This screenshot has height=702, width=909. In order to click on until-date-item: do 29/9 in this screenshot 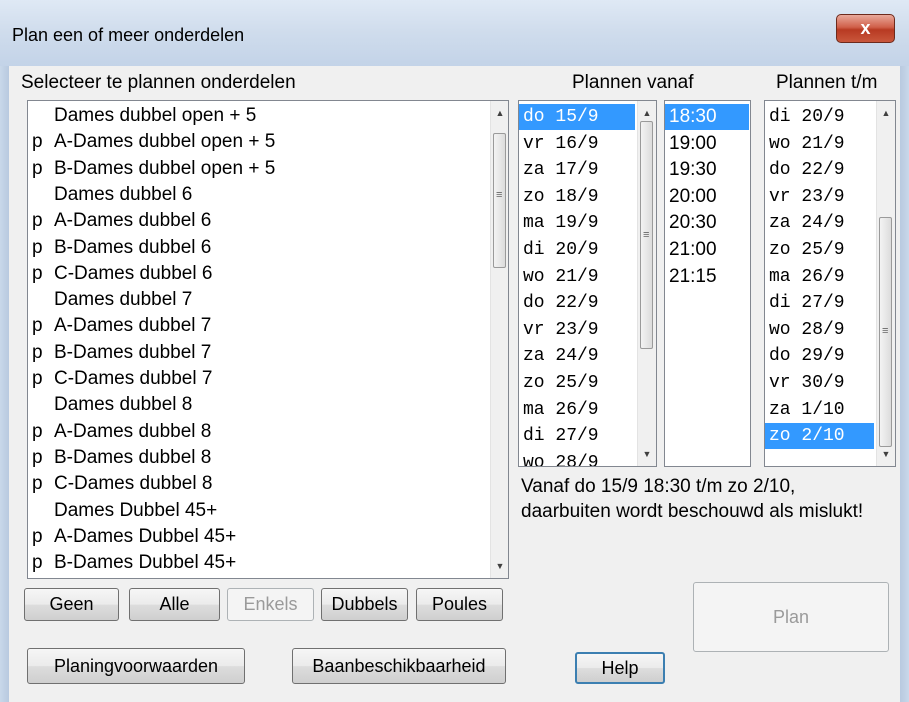, I will do `click(819, 356)`.